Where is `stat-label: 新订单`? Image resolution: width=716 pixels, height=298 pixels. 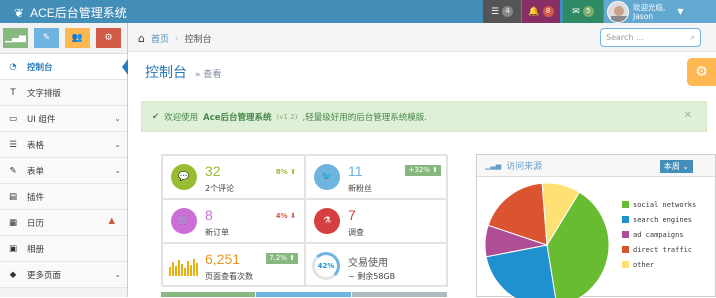
stat-label: 新订单 is located at coordinates (217, 232).